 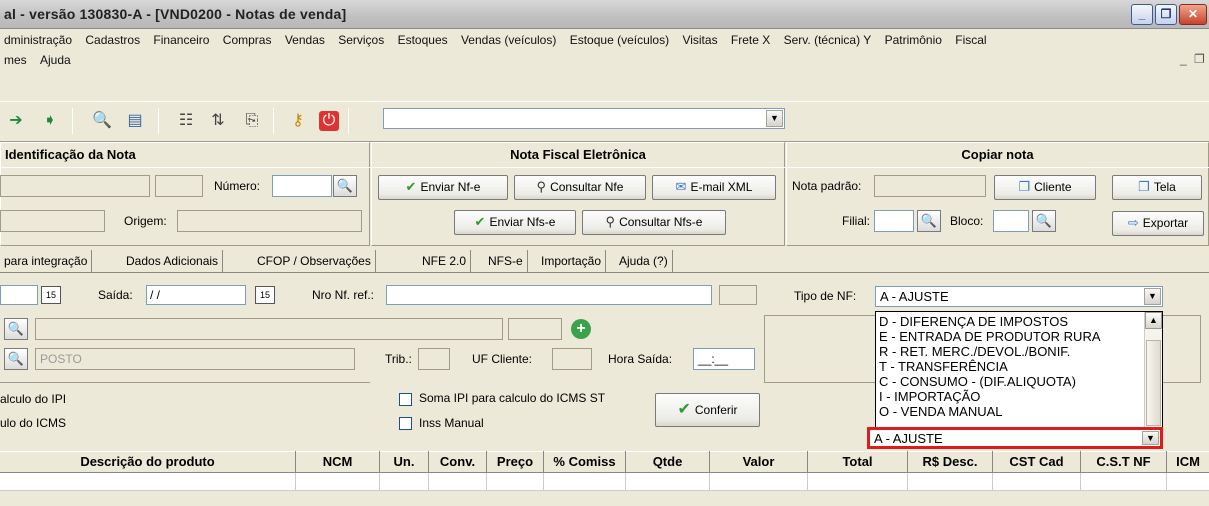 I want to click on modelo-field, so click(x=179, y=186).